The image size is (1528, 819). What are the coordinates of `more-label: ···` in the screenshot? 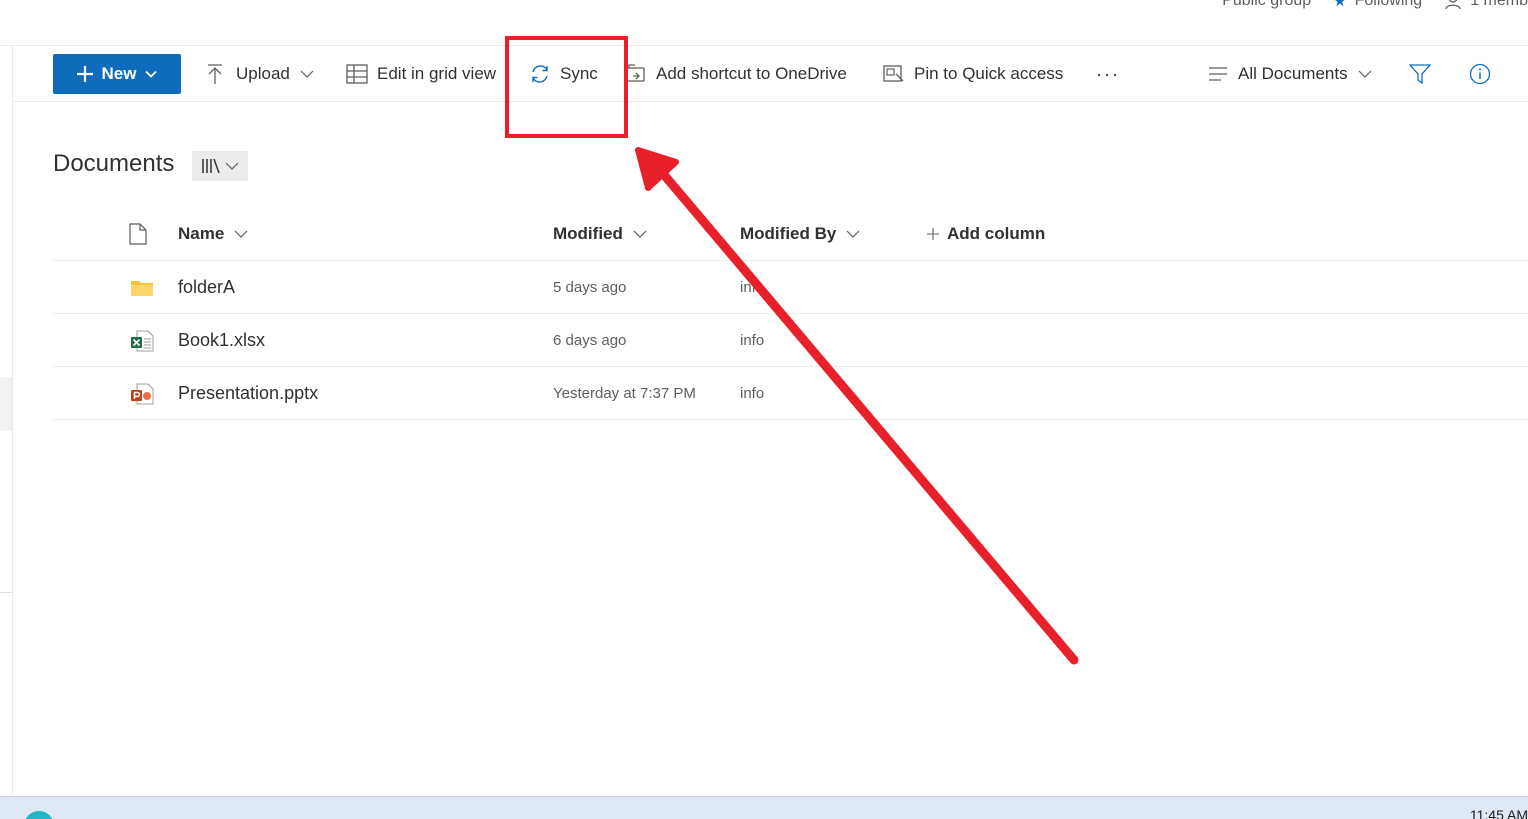 It's located at (1108, 73).